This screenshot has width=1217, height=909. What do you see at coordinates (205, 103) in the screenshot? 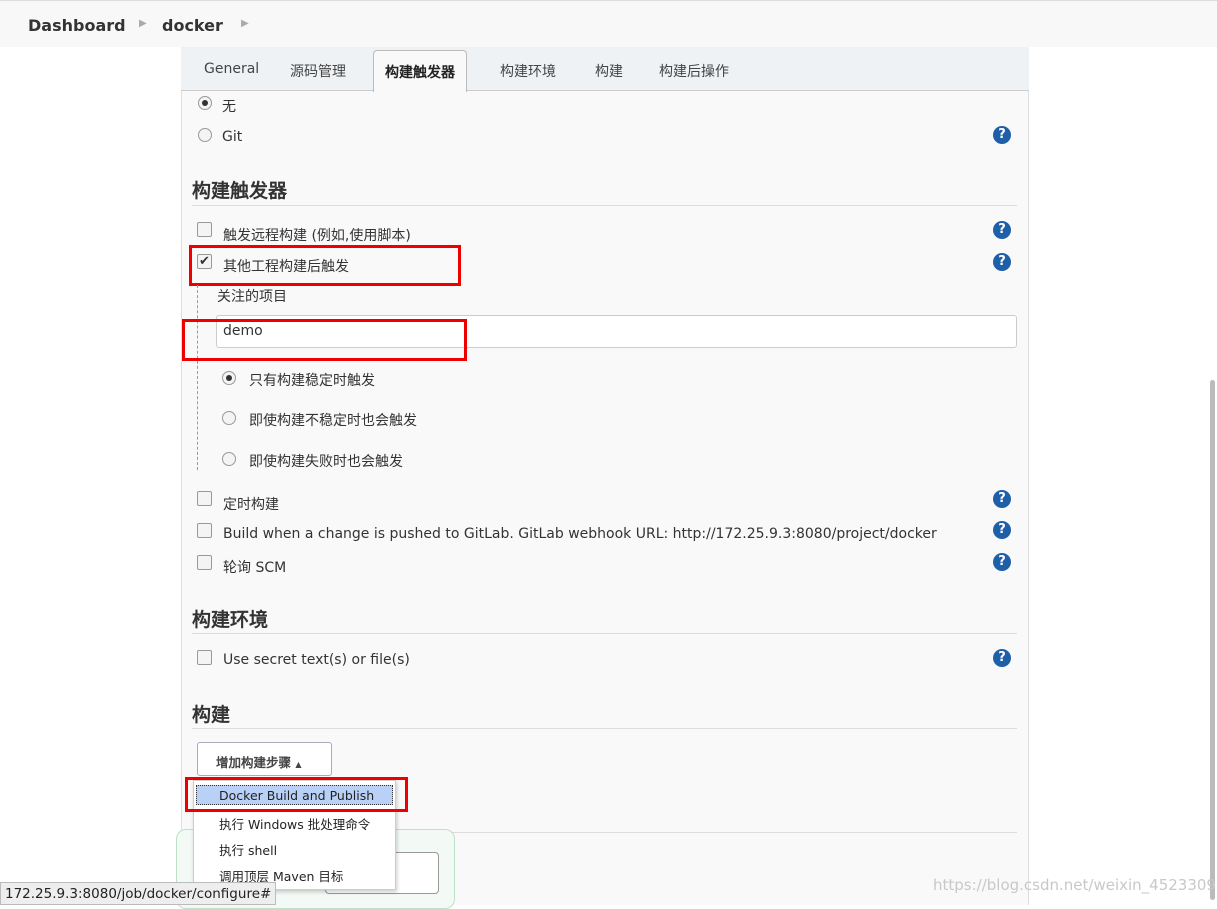
I see `scm-none-radio` at bounding box center [205, 103].